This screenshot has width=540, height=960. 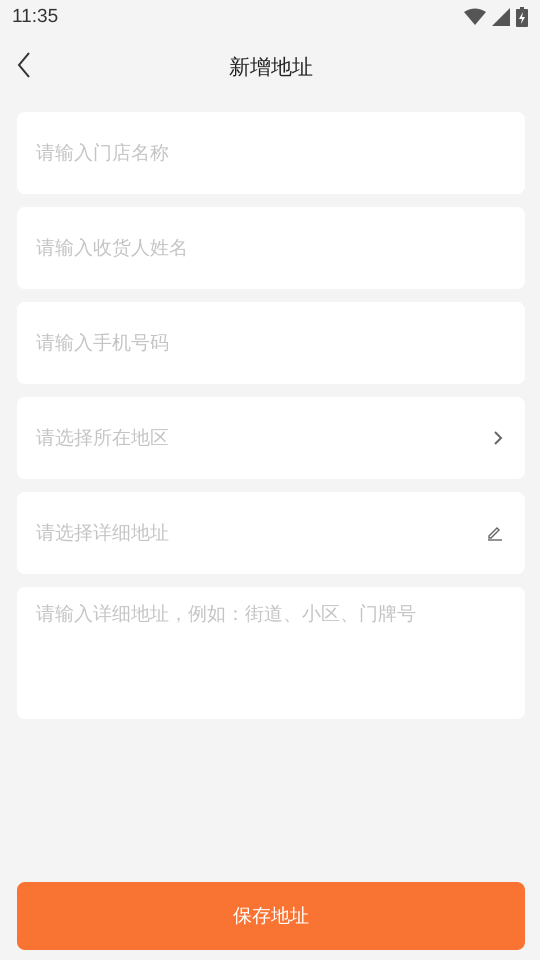 What do you see at coordinates (271, 67) in the screenshot?
I see `page-title: 新增地址` at bounding box center [271, 67].